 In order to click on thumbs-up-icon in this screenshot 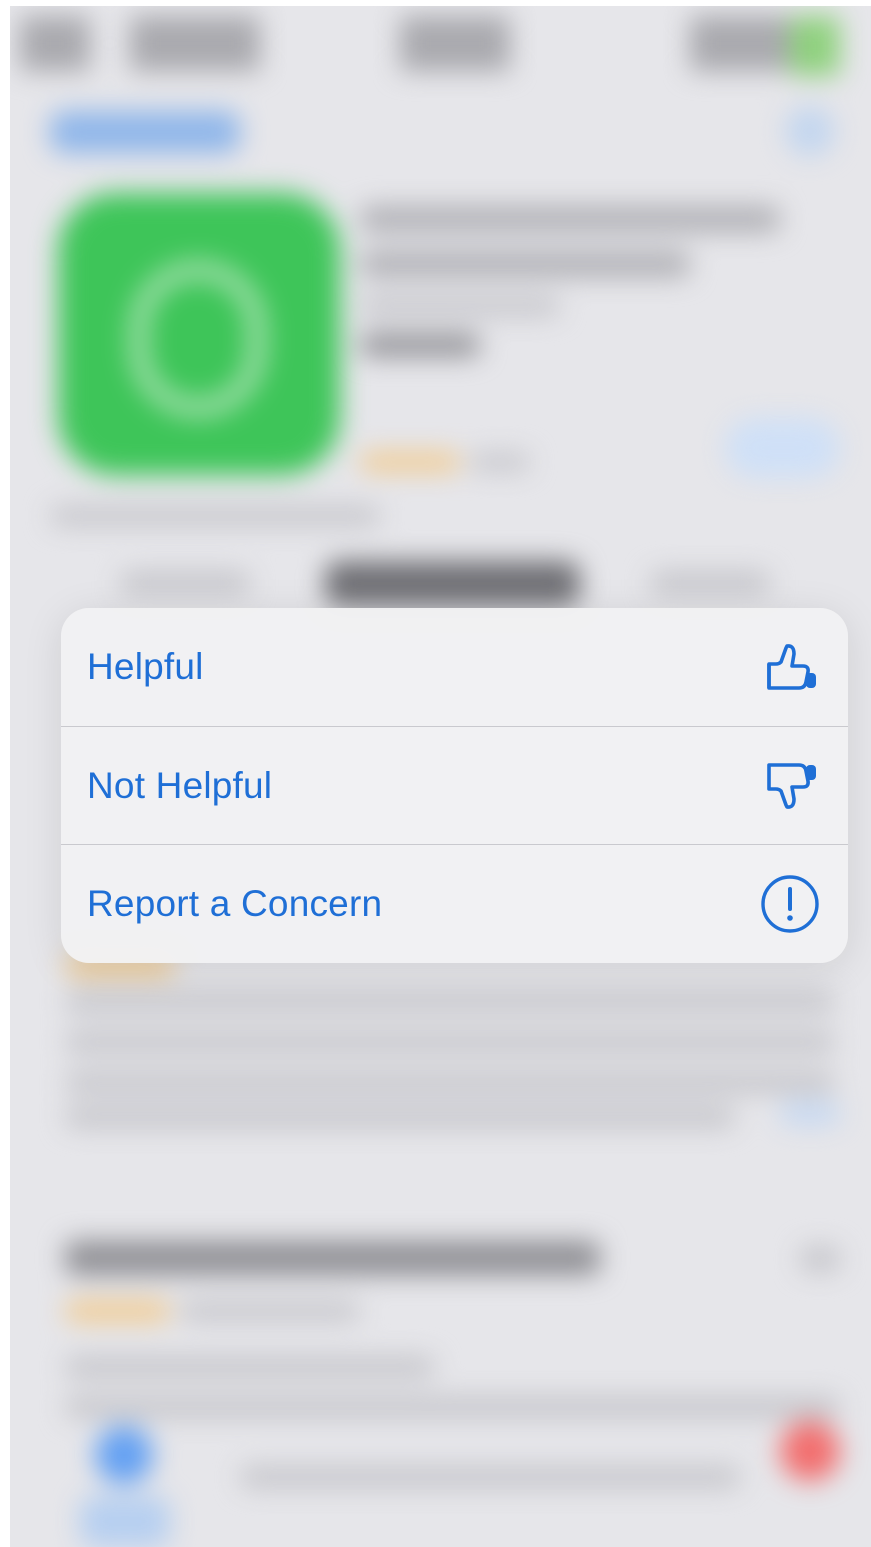, I will do `click(790, 667)`.